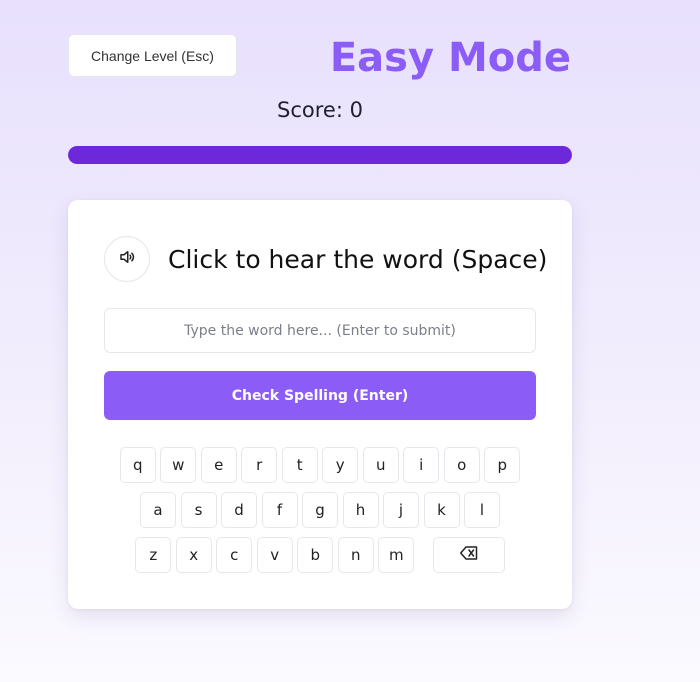 This screenshot has height=682, width=700. Describe the element at coordinates (299, 465) in the screenshot. I see `key-t: t` at that location.